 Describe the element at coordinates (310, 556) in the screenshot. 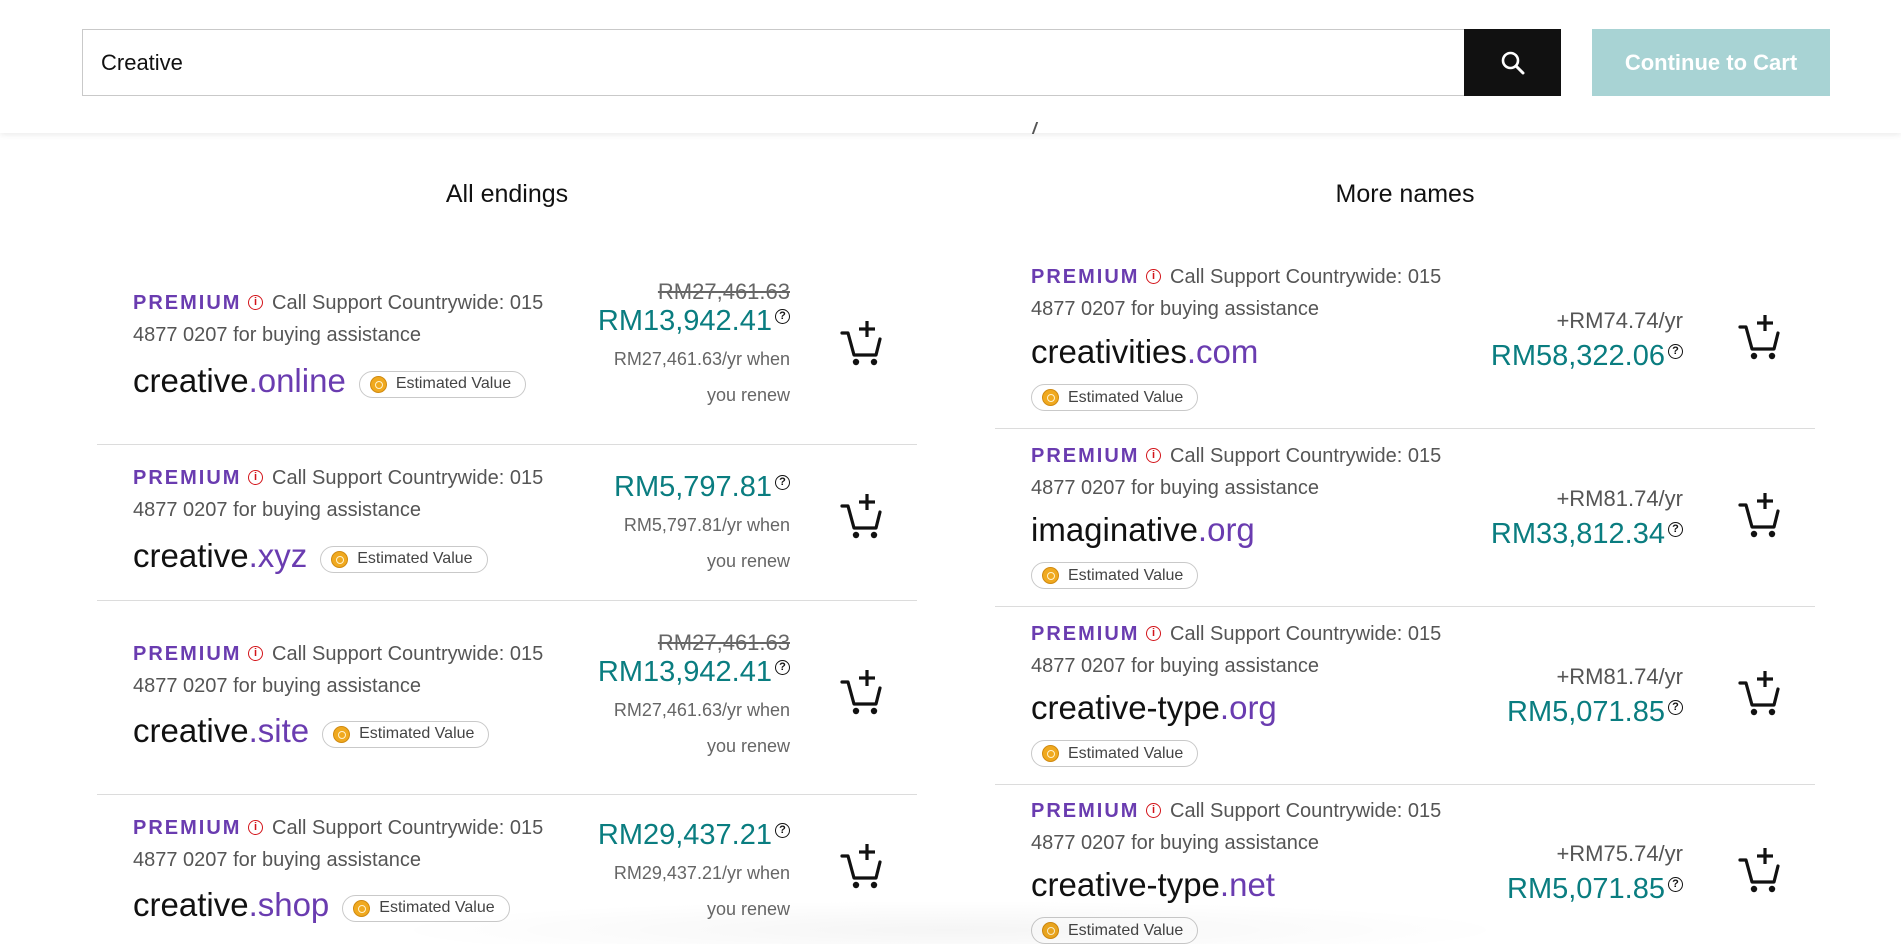

I see `domain-name: creative .xyz Estimated Value` at that location.